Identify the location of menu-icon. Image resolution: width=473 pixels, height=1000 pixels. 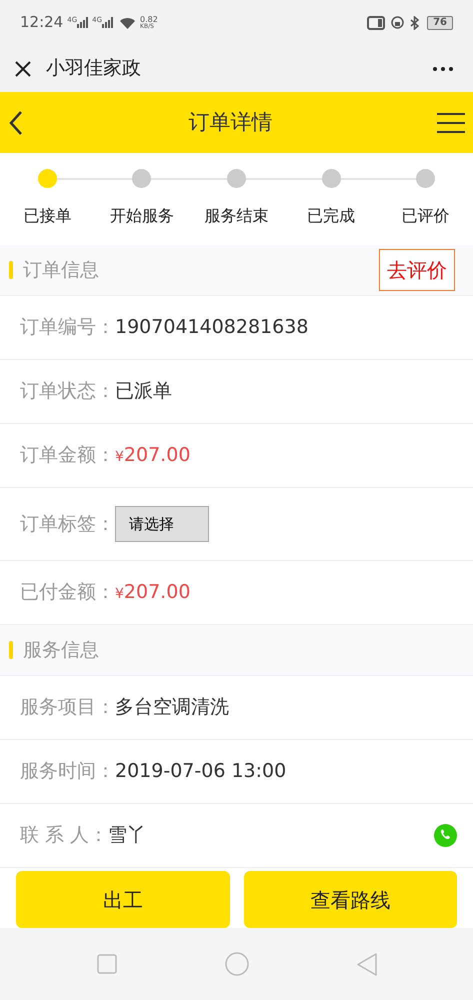
(451, 123).